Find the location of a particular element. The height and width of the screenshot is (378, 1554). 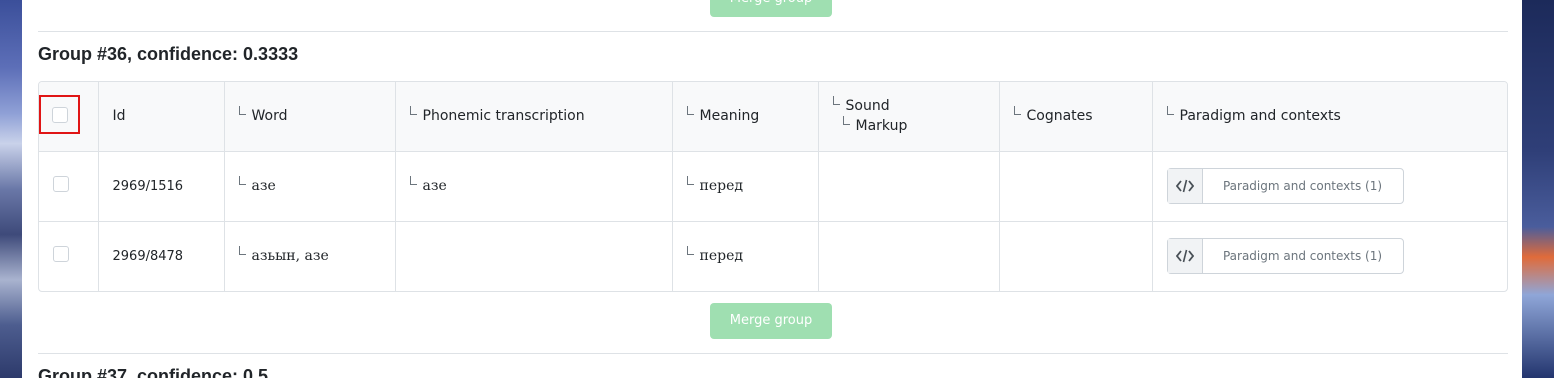

word-value: азе is located at coordinates (263, 186).